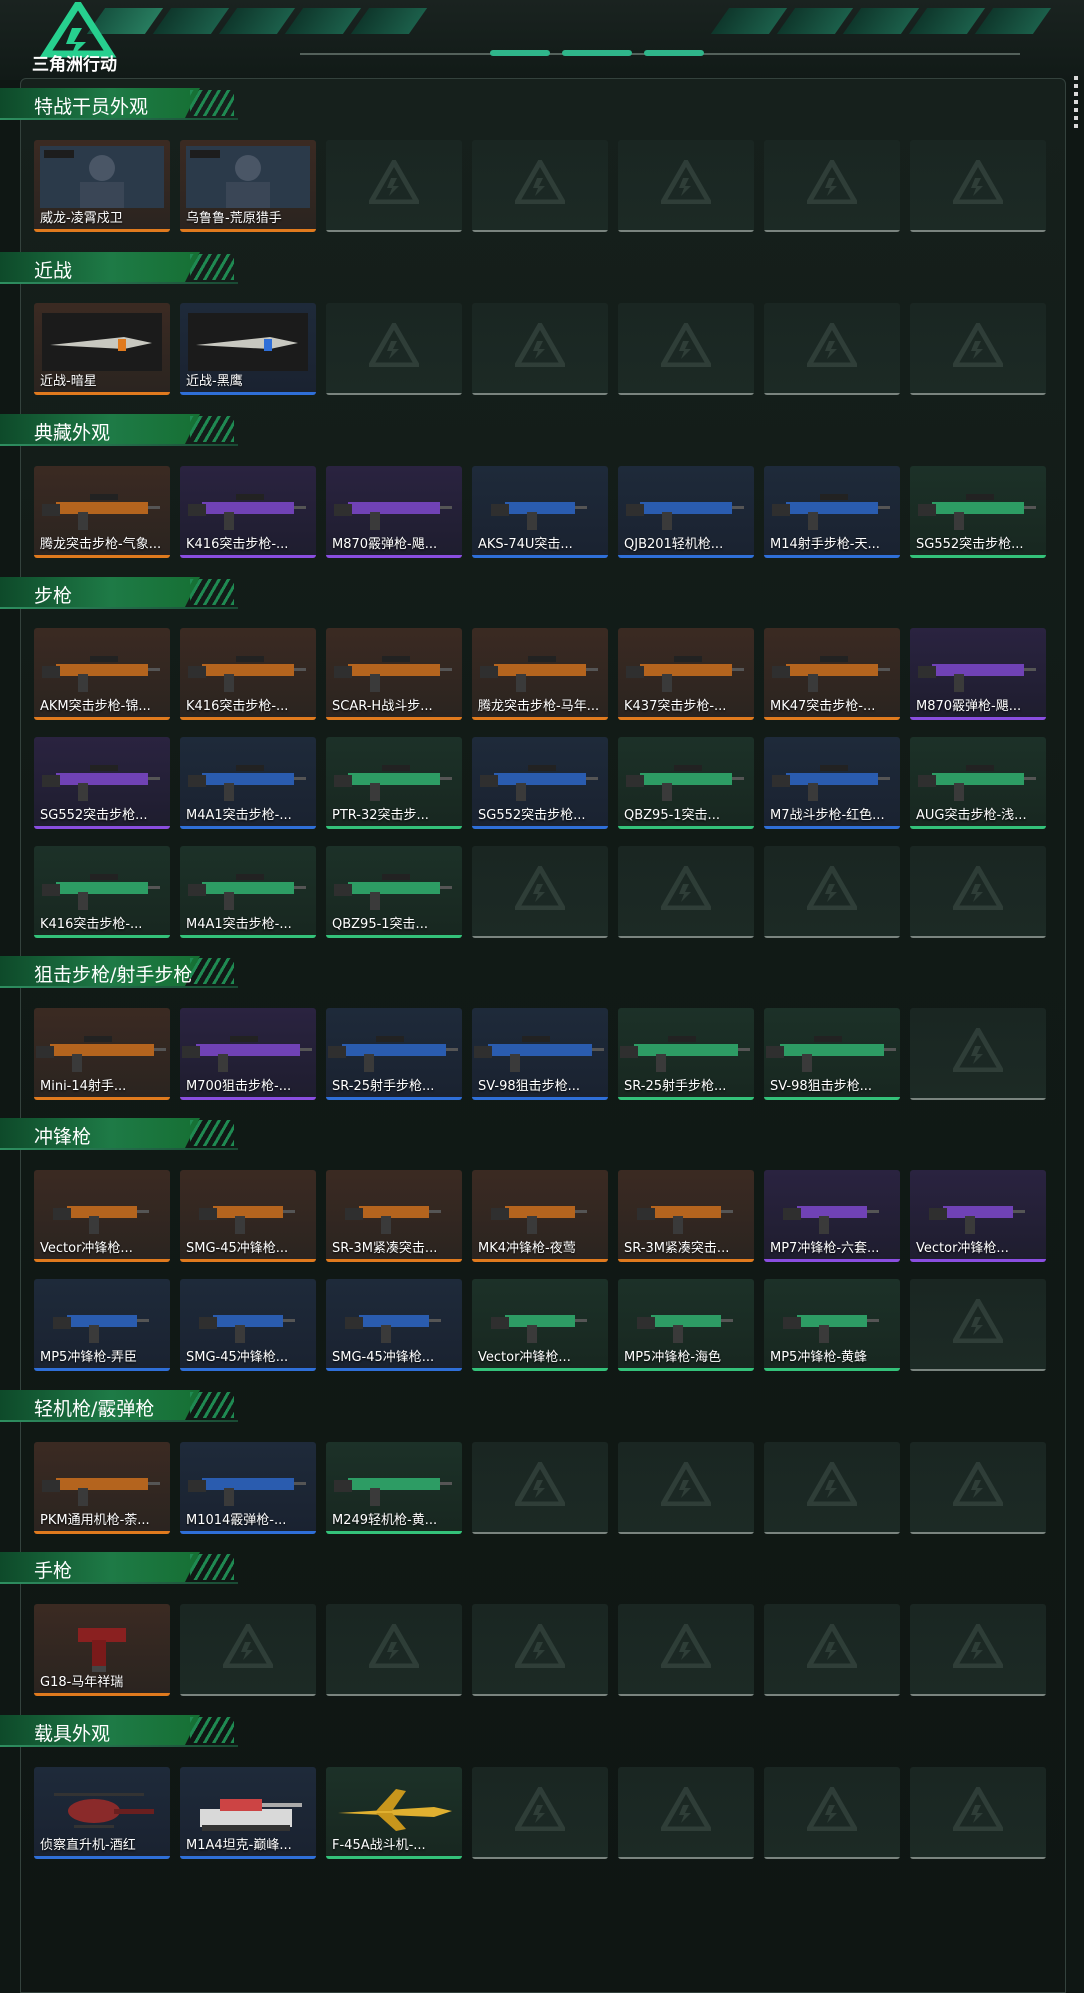  Describe the element at coordinates (102, 1813) in the screenshot. I see `item-card: 侦察直升机-酒红` at that location.